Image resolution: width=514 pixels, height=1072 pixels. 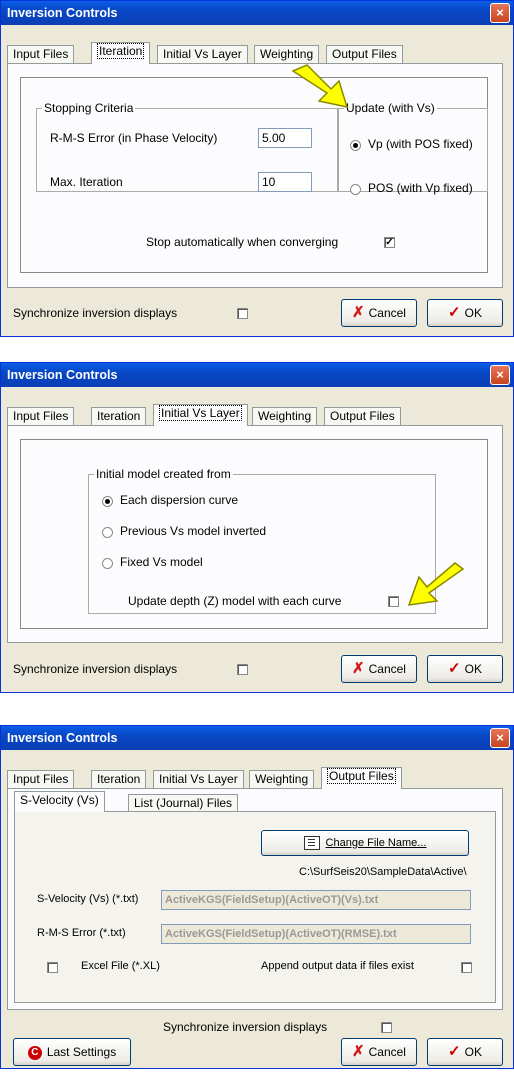 I want to click on max-iteration-label: Max. Iteration, so click(x=86, y=182).